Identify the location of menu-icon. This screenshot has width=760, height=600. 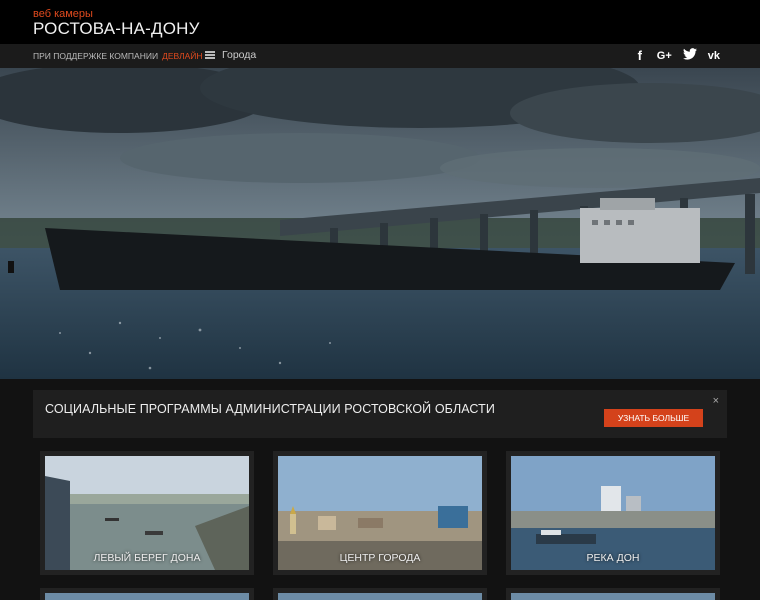
(210, 55).